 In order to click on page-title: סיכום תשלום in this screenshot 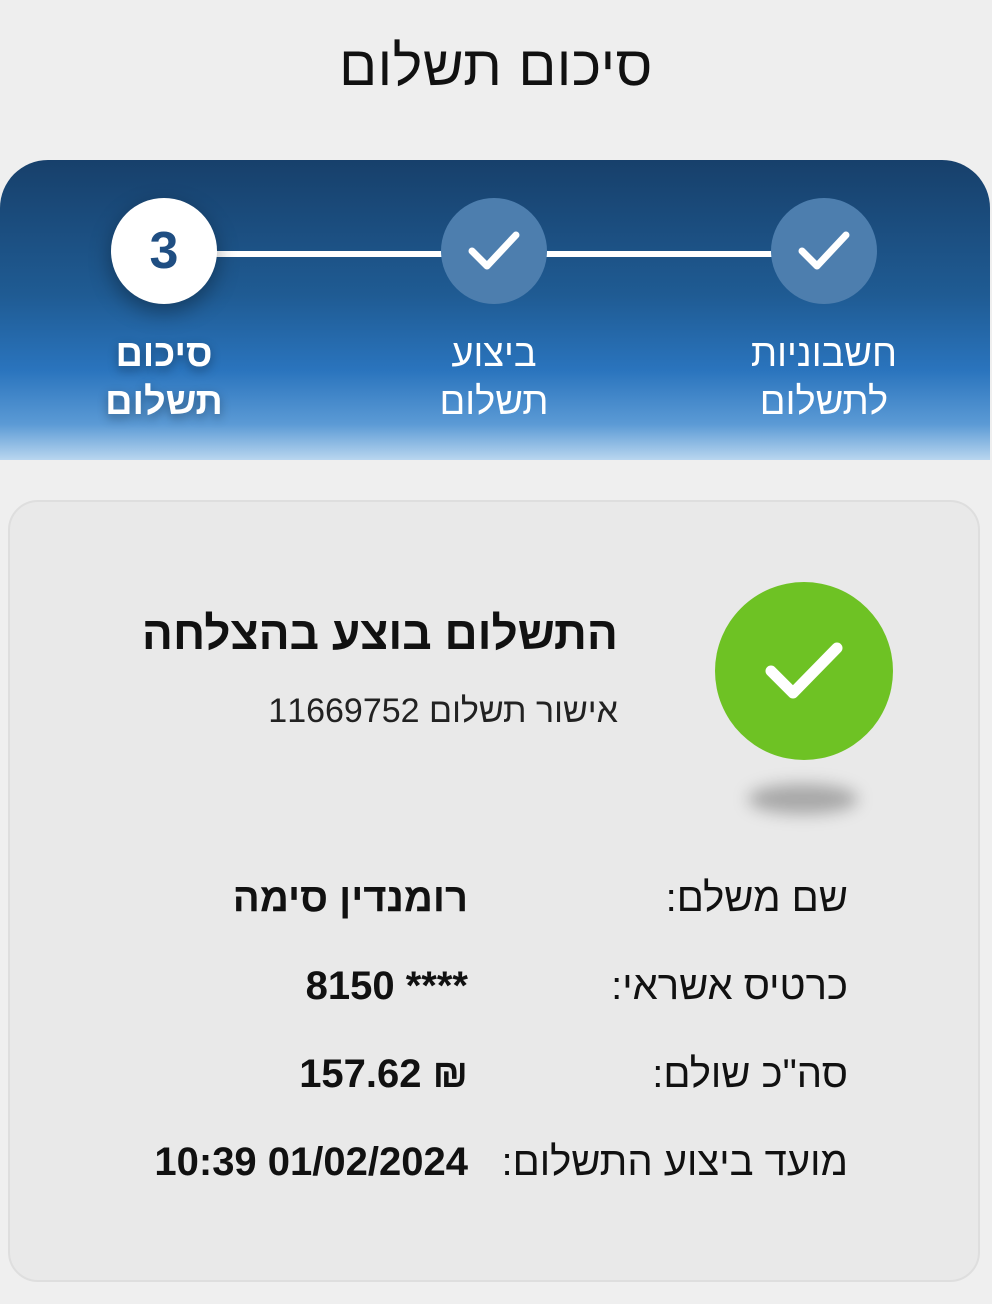, I will do `click(496, 65)`.